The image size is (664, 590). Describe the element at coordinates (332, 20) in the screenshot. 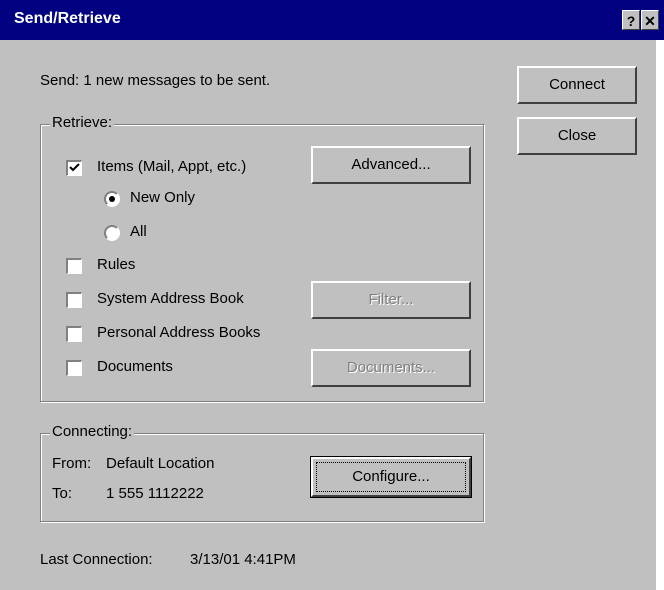

I see `title-bar: Send/Retrieve ? ✕` at that location.